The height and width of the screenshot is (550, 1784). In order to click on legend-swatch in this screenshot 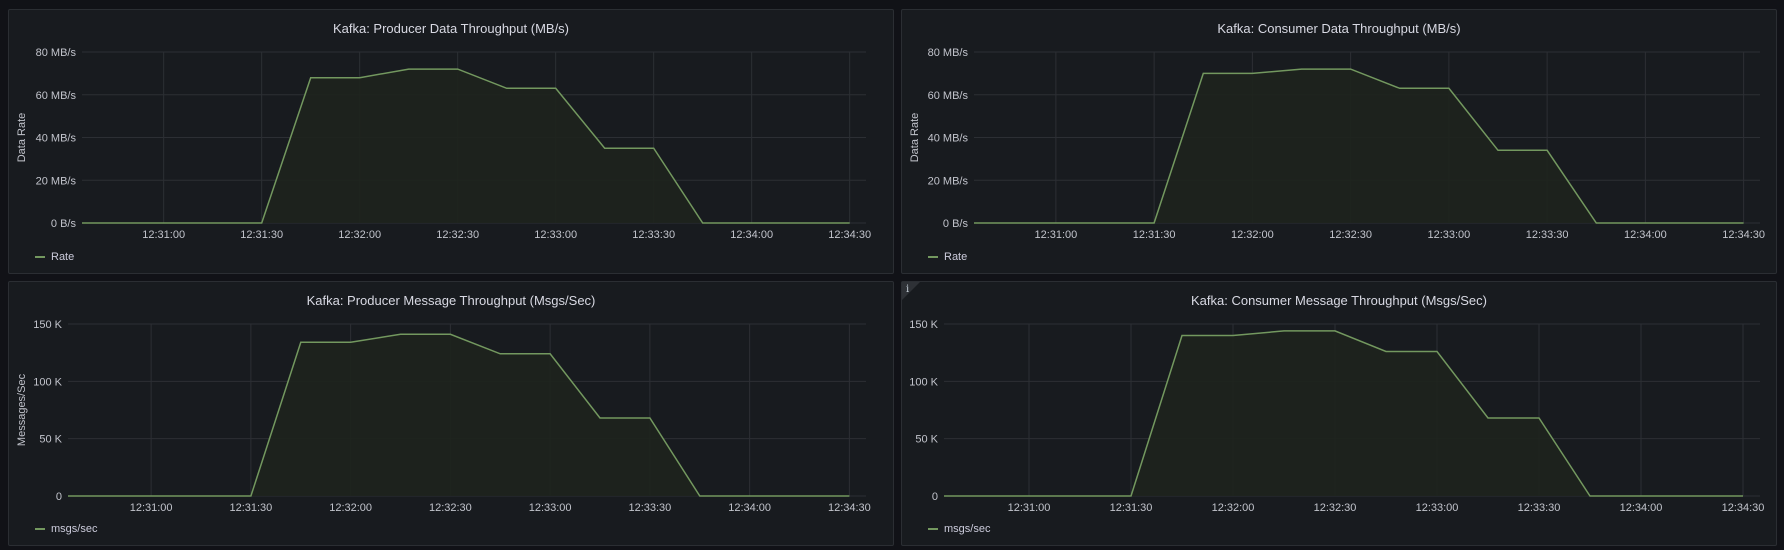, I will do `click(40, 529)`.